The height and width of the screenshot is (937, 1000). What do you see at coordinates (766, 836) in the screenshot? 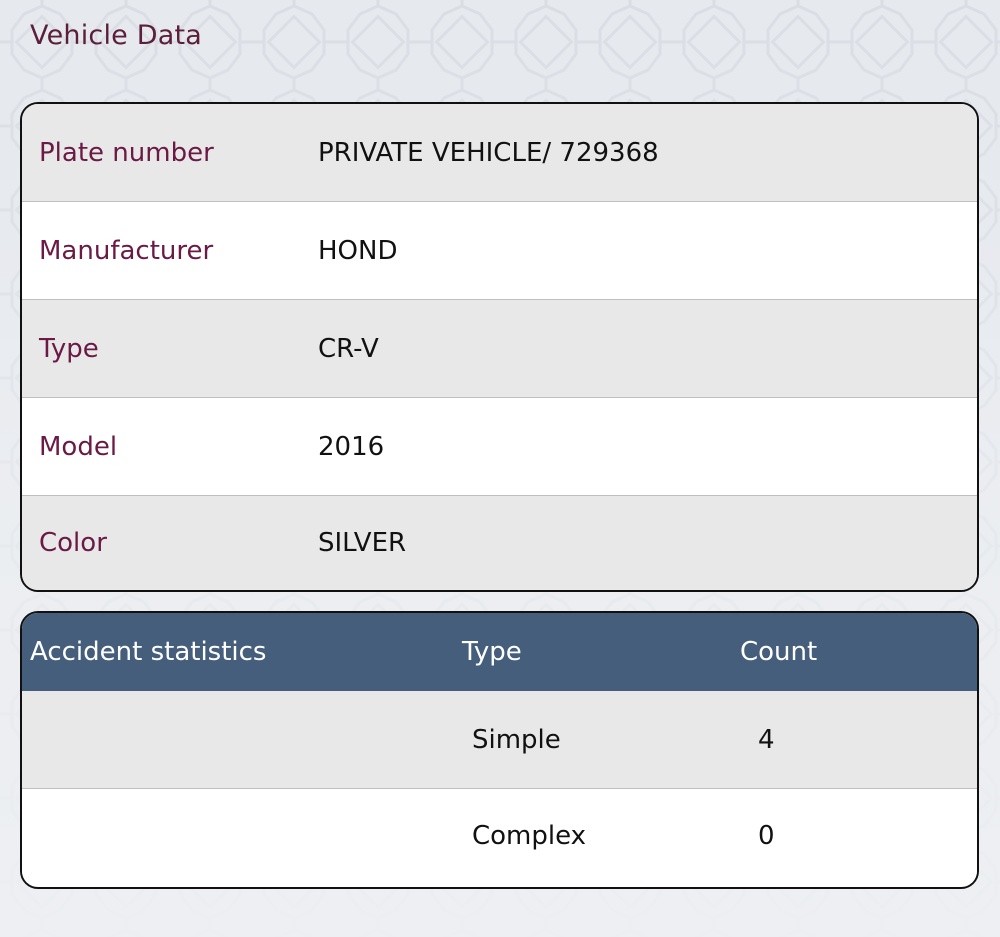
I see `accident-row-count: 0` at bounding box center [766, 836].